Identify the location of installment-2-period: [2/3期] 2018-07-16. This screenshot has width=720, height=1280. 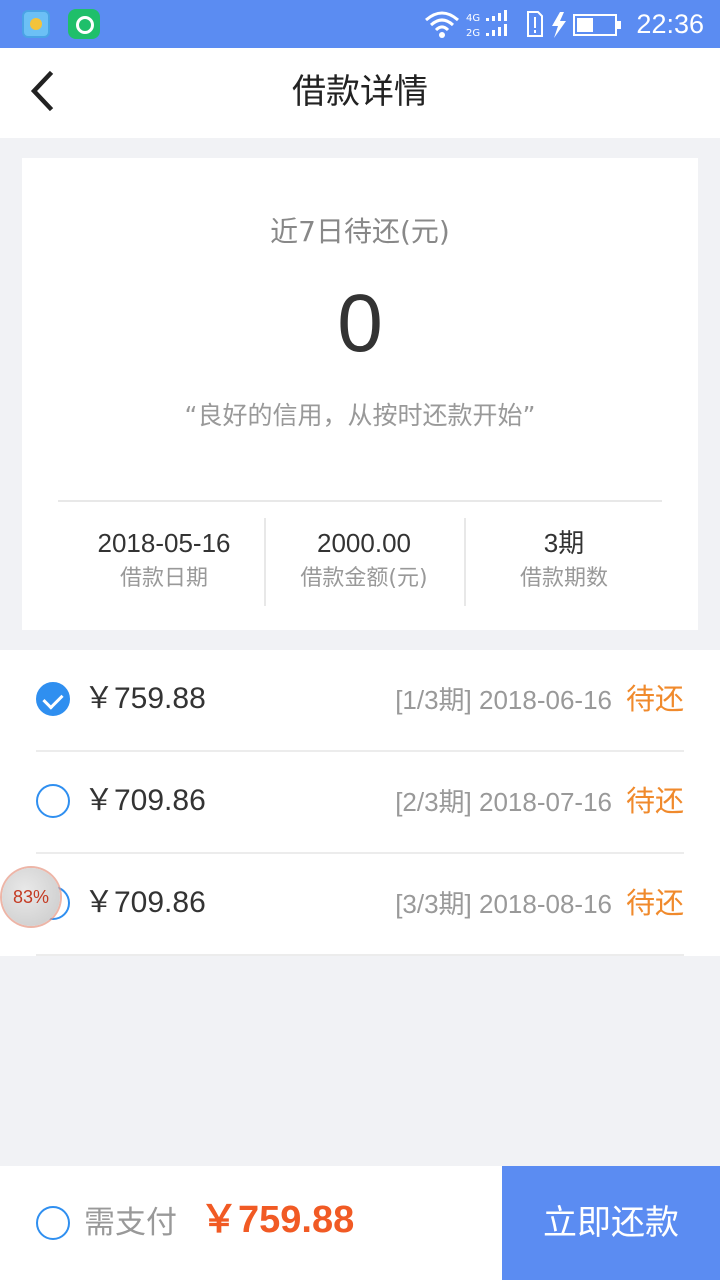
(503, 802).